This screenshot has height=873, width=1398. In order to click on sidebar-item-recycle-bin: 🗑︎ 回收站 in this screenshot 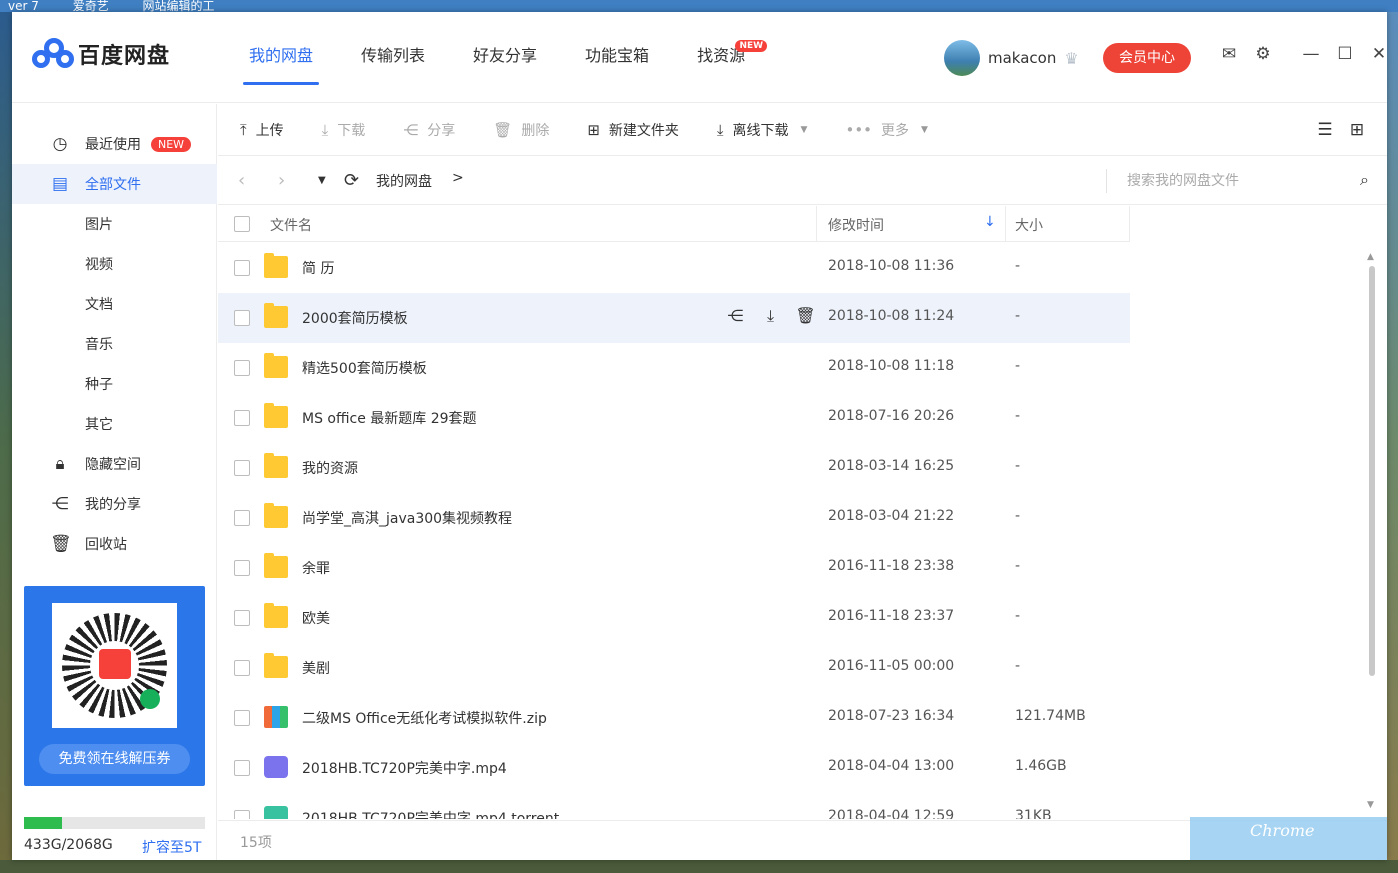, I will do `click(114, 544)`.